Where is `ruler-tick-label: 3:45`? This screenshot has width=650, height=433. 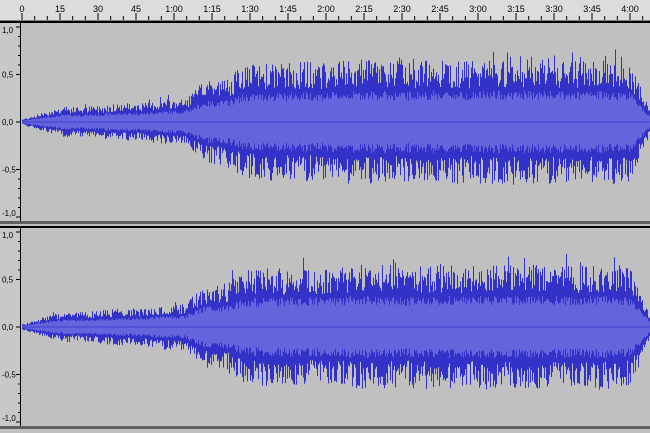 ruler-tick-label: 3:45 is located at coordinates (592, 9).